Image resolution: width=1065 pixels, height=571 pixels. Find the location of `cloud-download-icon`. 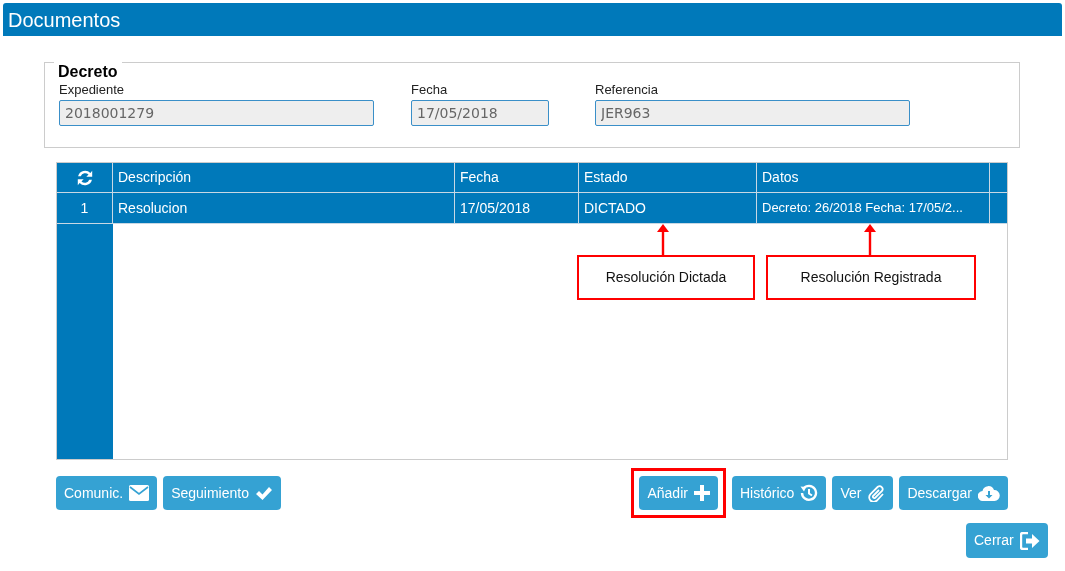

cloud-download-icon is located at coordinates (989, 493).